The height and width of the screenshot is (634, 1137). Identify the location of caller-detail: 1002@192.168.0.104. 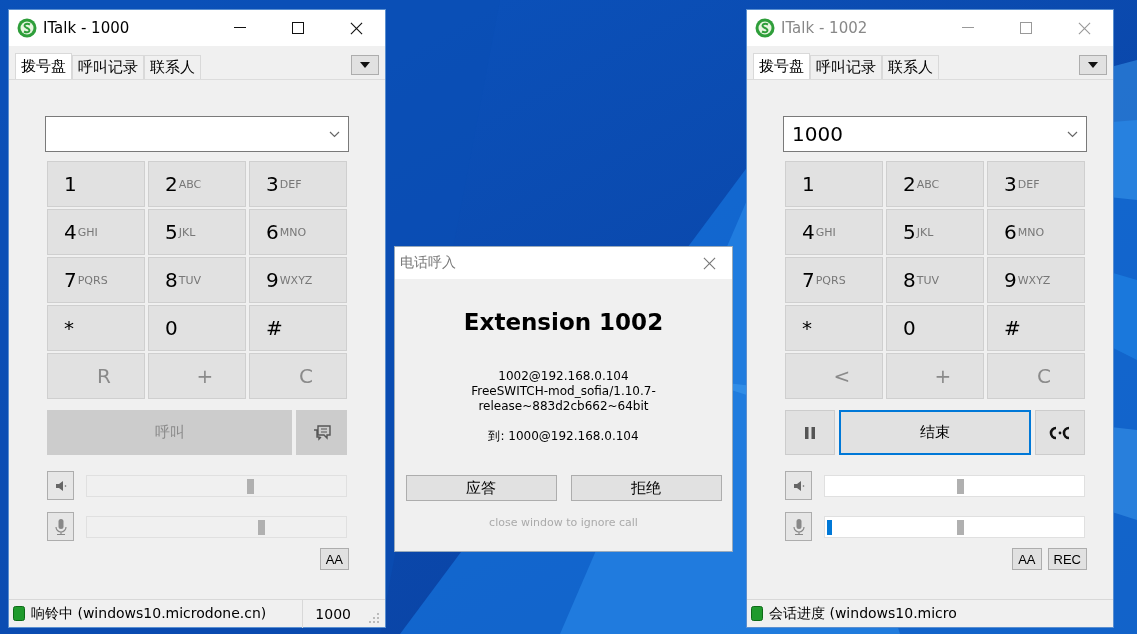
(563, 376).